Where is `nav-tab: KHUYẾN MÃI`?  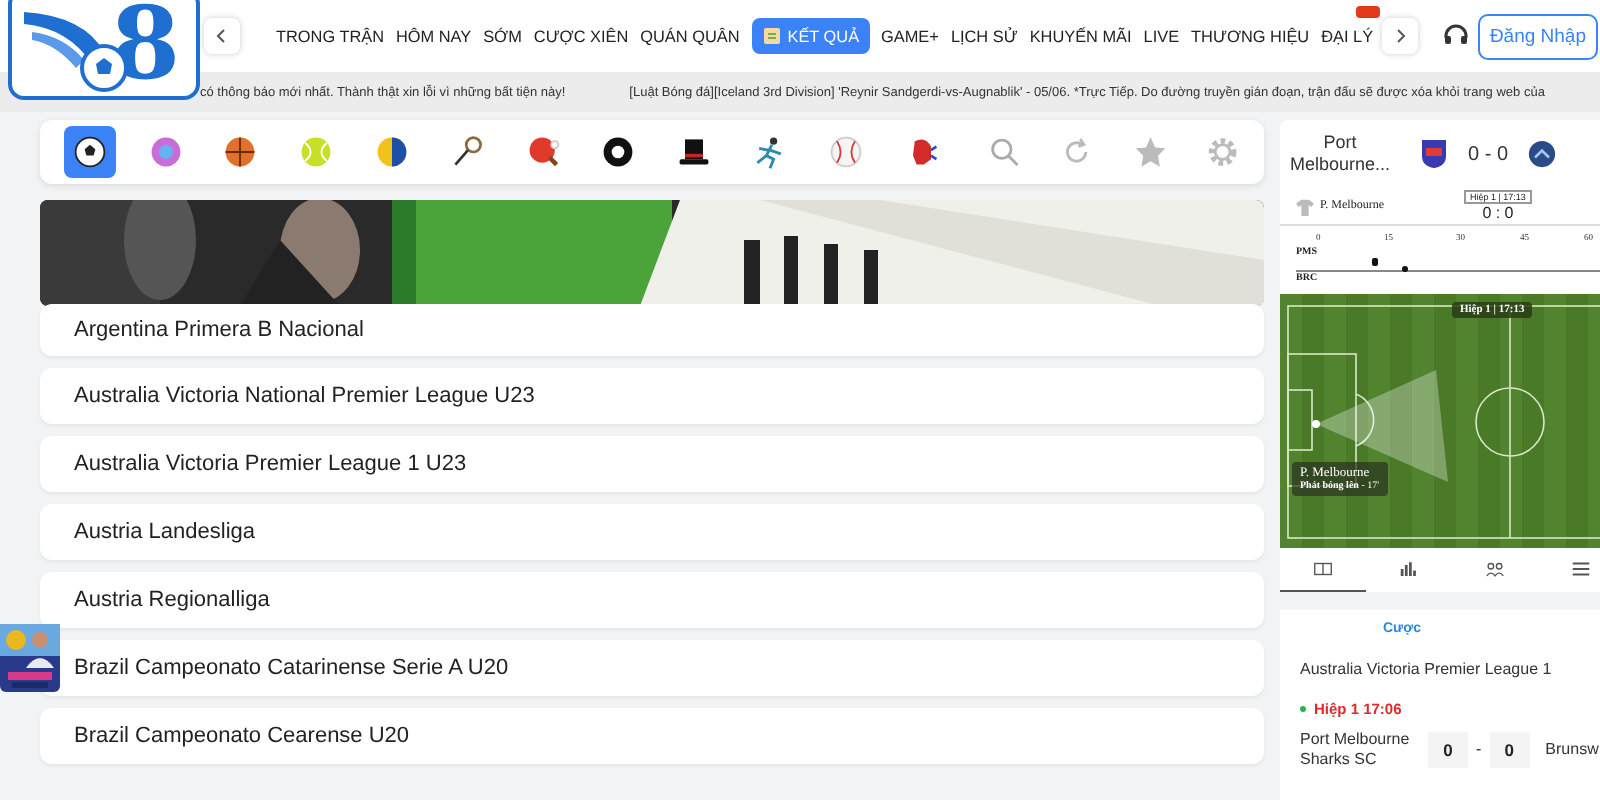
nav-tab: KHUYẾN MÃI is located at coordinates (1080, 36).